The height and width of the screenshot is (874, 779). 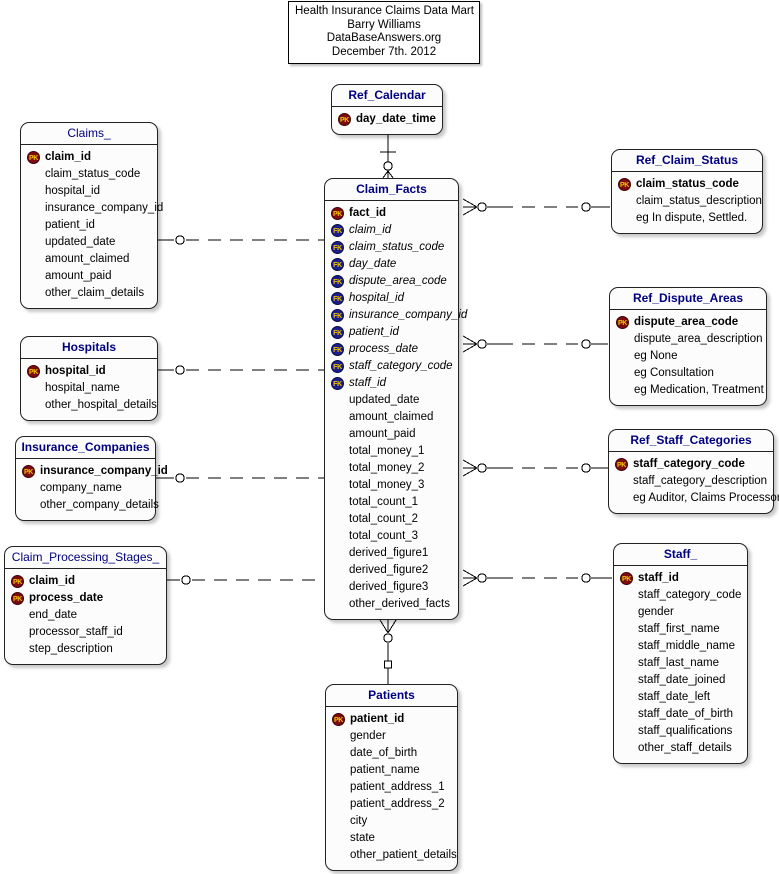 I want to click on column-row: claim_status_description, so click(x=690, y=201).